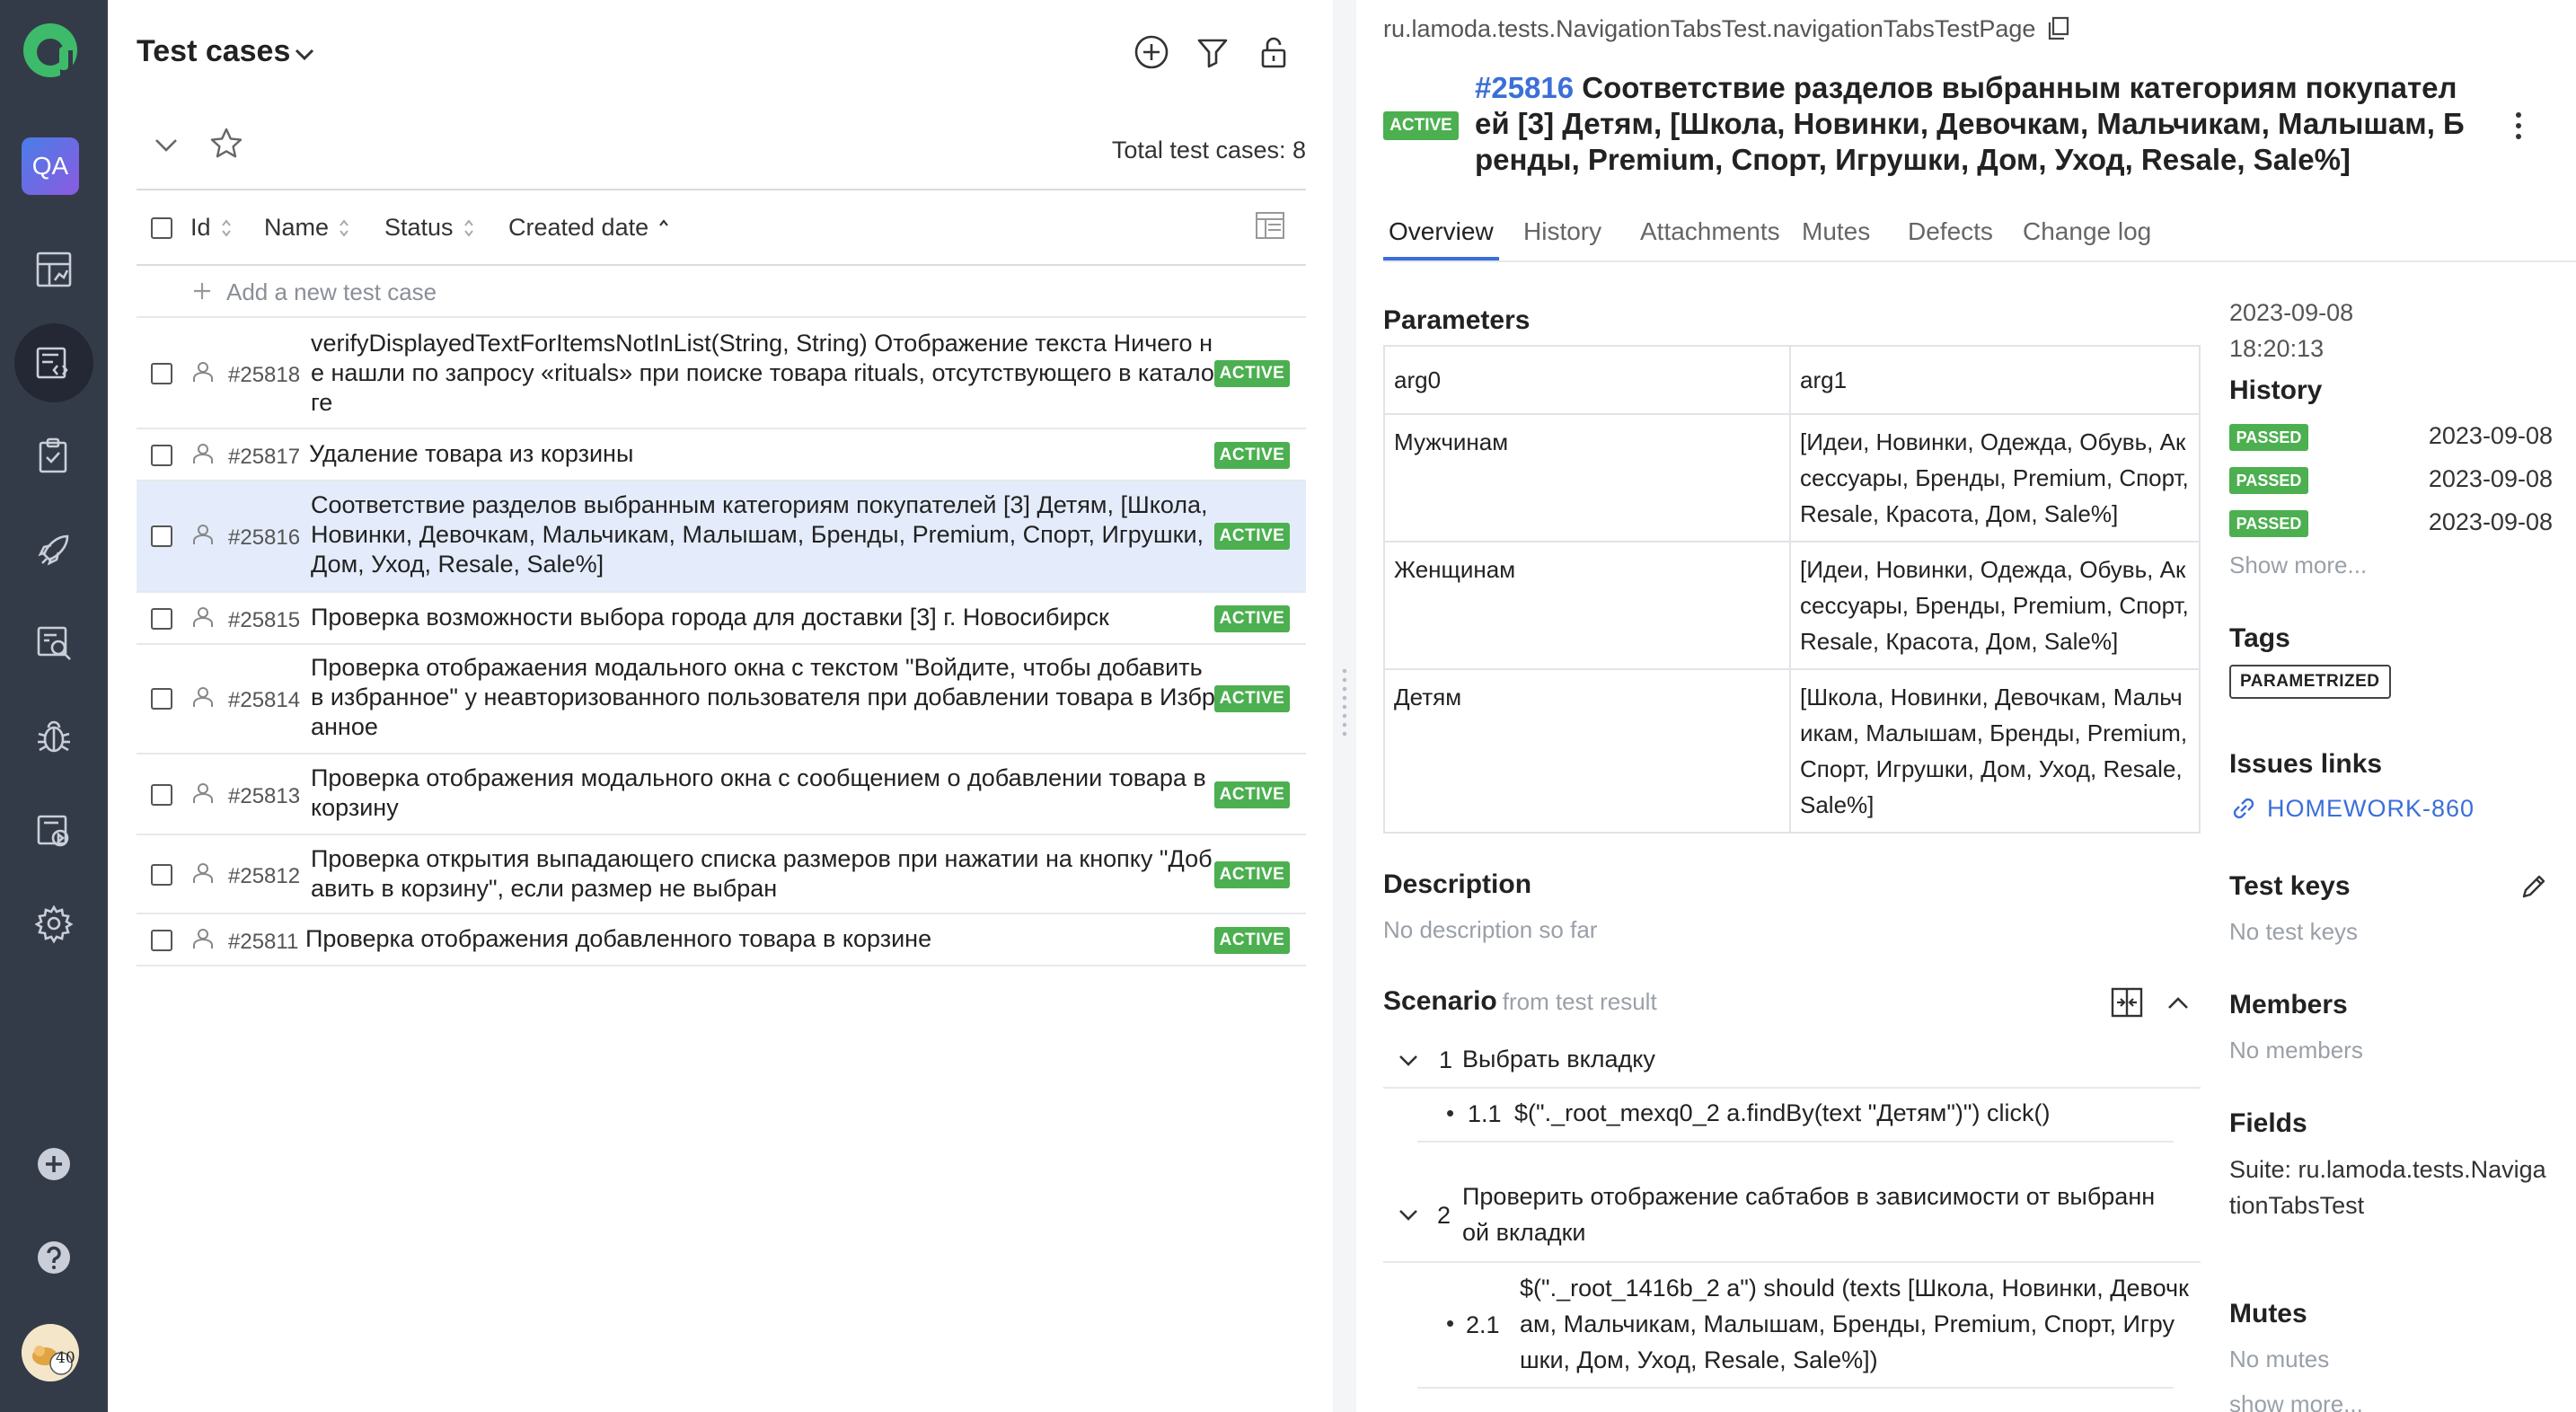 This screenshot has width=2576, height=1412. I want to click on tab-attachments: Attachments, so click(1710, 238).